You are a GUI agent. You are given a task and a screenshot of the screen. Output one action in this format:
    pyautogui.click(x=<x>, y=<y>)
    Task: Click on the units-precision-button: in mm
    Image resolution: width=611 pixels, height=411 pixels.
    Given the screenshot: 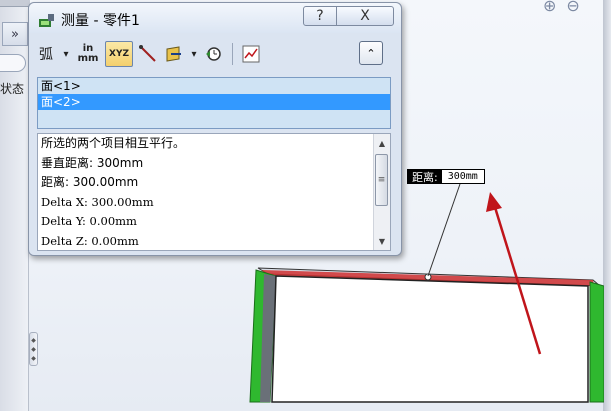 What is the action you would take?
    pyautogui.click(x=88, y=54)
    